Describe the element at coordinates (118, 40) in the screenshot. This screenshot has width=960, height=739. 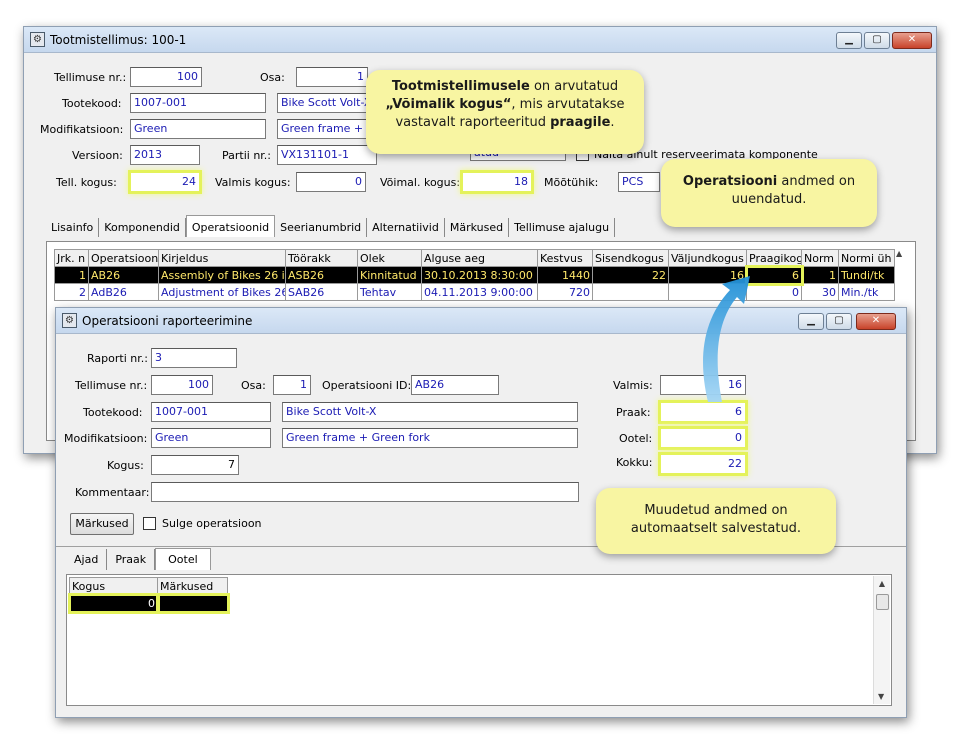
I see `main-window-title: Tootmistellimus: 100-1` at that location.